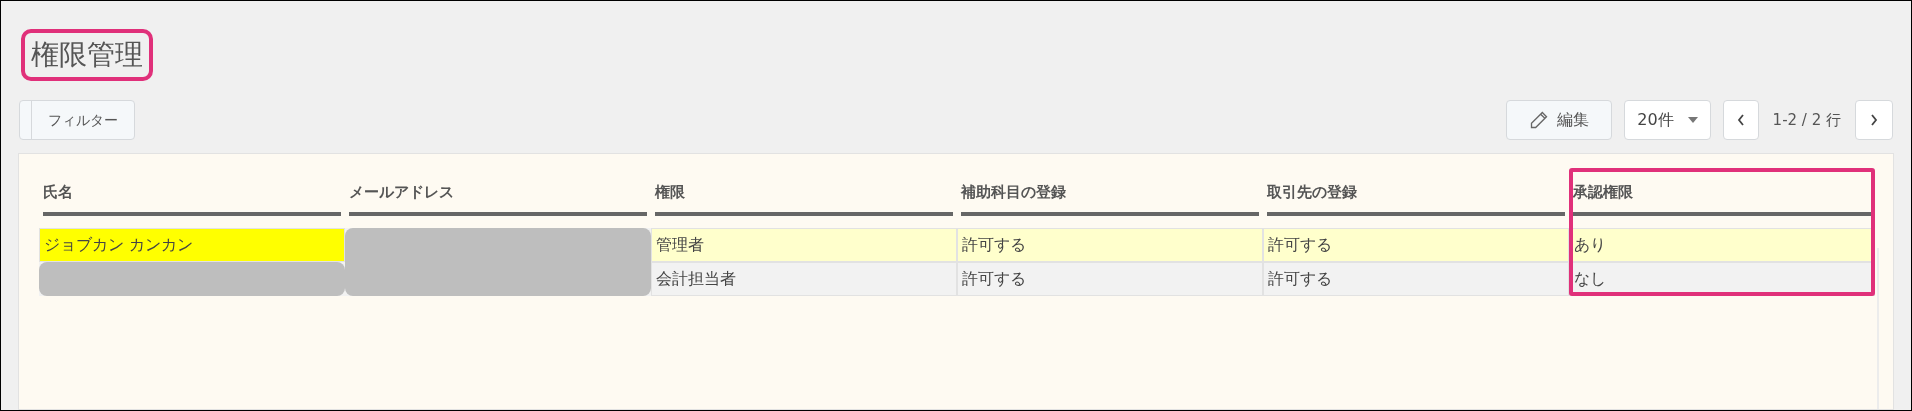 This screenshot has width=1912, height=411. I want to click on chevron-right-icon, so click(1874, 120).